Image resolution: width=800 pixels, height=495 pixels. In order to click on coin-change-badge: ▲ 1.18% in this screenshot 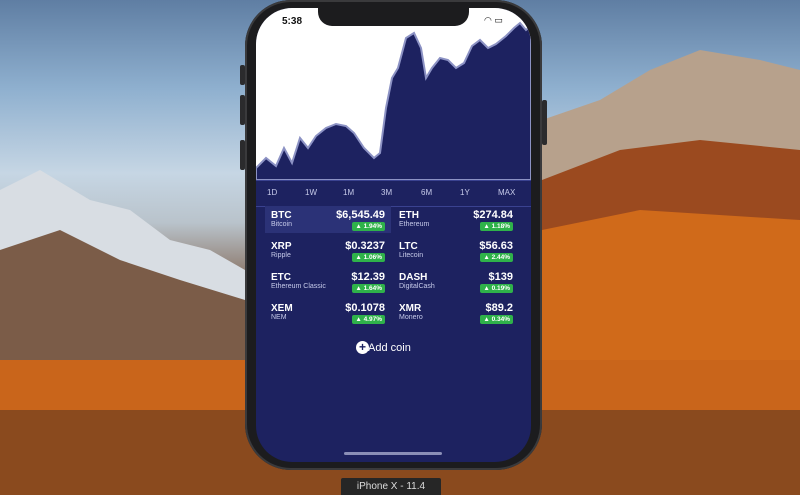, I will do `click(496, 226)`.